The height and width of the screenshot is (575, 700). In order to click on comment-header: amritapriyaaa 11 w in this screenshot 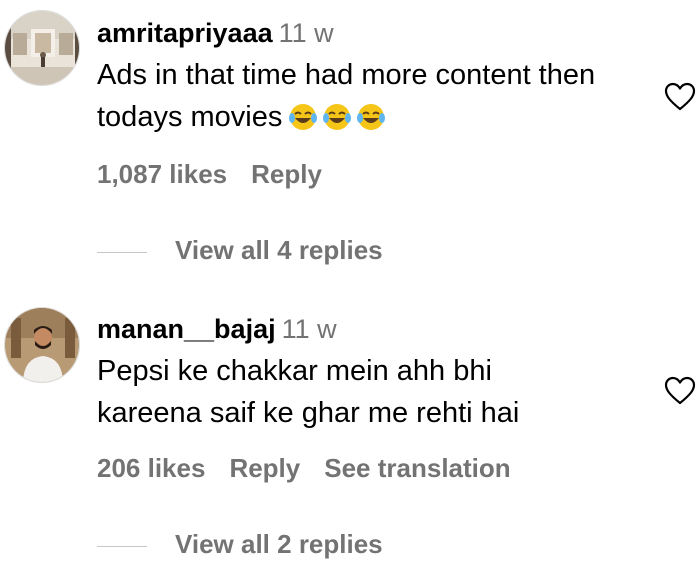, I will do `click(215, 33)`.